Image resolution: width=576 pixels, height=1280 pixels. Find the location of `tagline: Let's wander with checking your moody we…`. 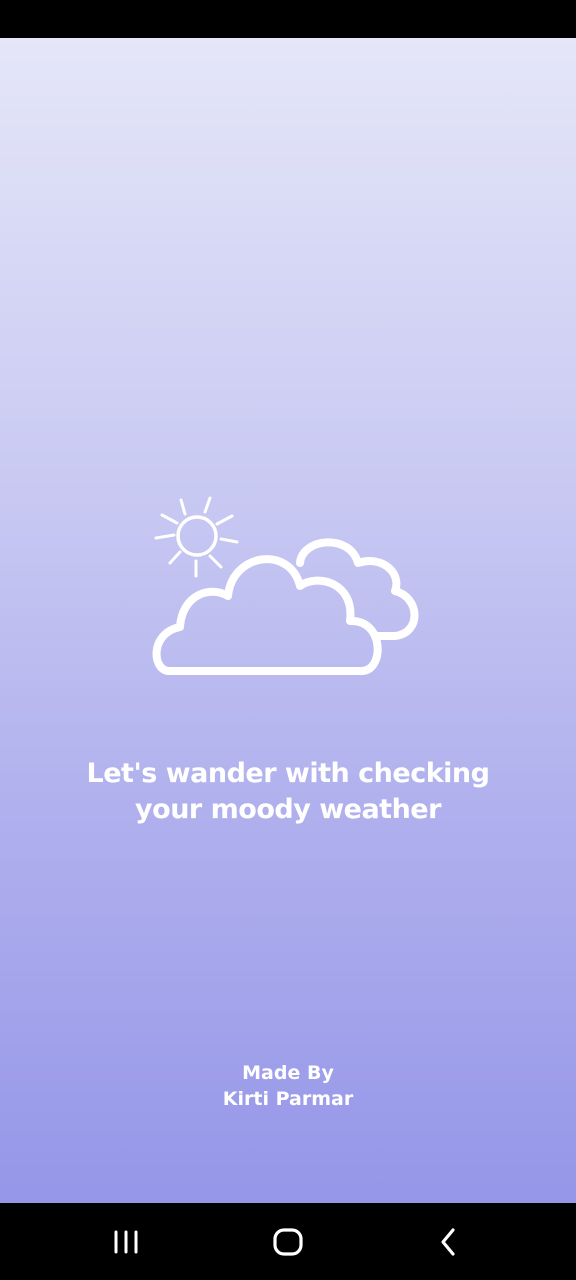

tagline: Let's wander with checking your moody we… is located at coordinates (288, 792).